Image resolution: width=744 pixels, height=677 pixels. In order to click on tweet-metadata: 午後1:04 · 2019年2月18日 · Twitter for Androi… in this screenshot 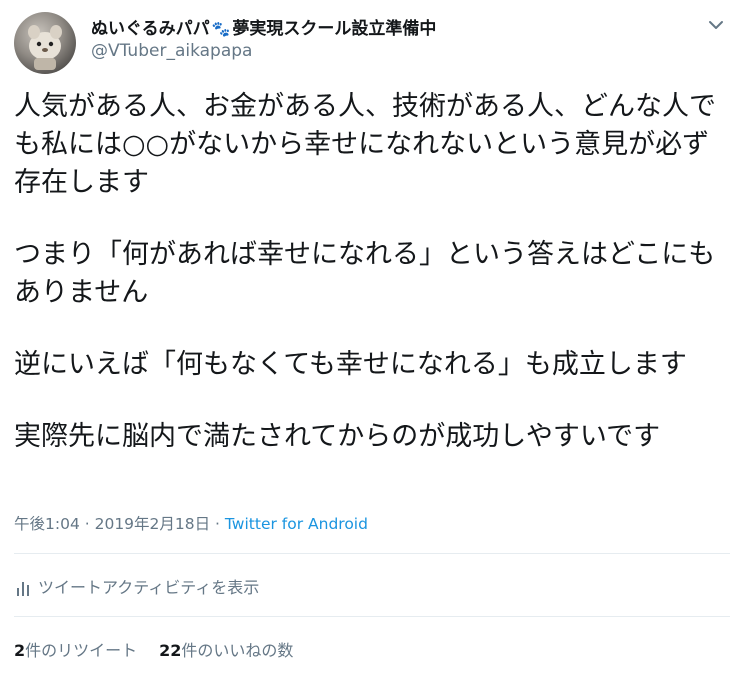, I will do `click(191, 523)`.